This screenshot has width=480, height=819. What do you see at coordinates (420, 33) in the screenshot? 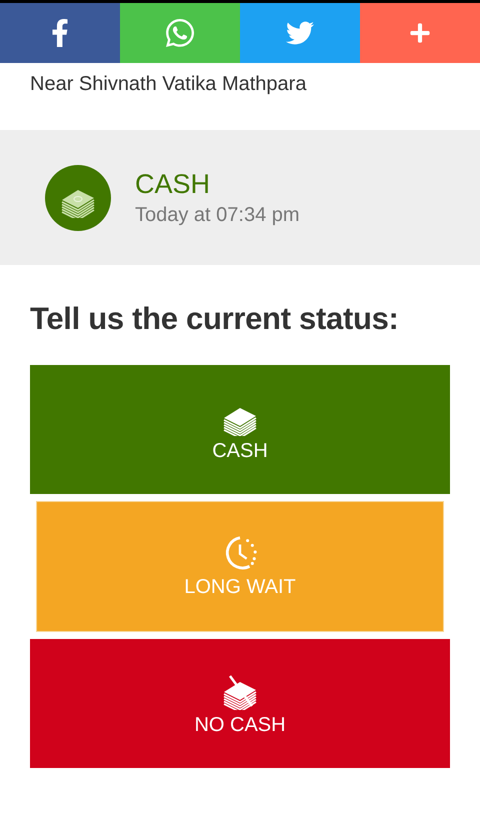
I see `plus-icon` at bounding box center [420, 33].